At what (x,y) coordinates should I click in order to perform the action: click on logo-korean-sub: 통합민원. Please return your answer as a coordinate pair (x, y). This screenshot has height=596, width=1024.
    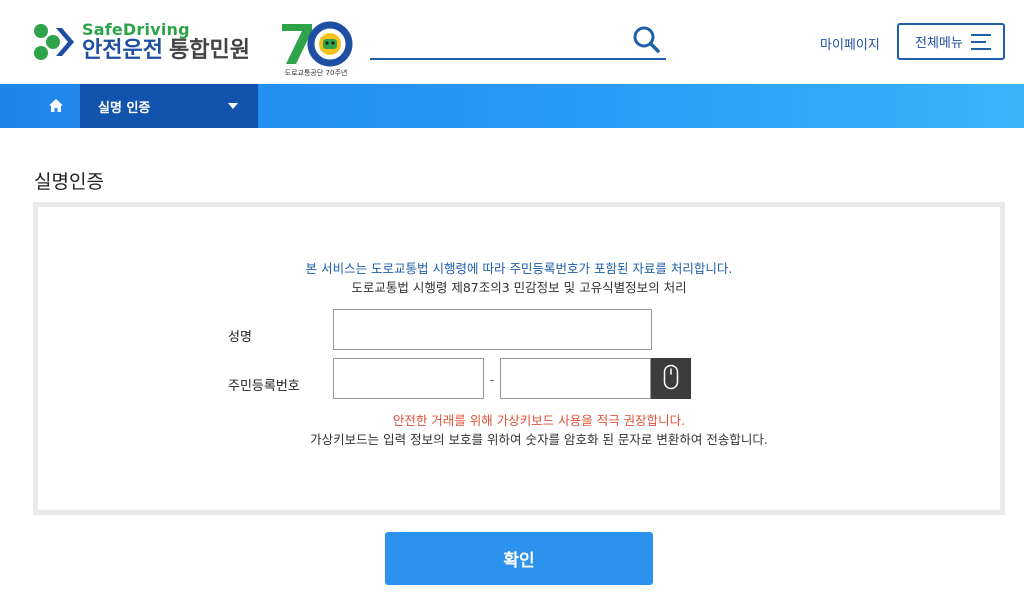
    Looking at the image, I should click on (209, 50).